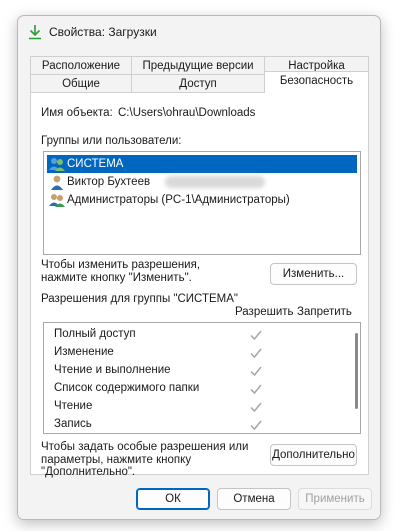 The image size is (395, 531). Describe the element at coordinates (88, 472) in the screenshot. I see `advanced-hint-line3: "Дополнительно".` at that location.